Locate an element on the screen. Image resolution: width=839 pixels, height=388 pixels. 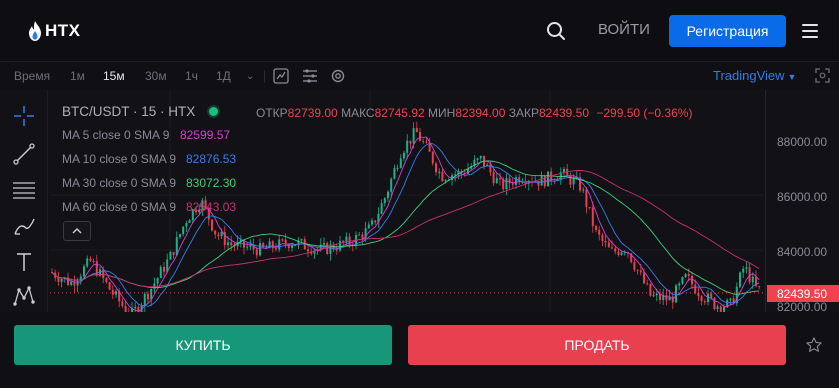
register-button: Регистрация is located at coordinates (727, 31).